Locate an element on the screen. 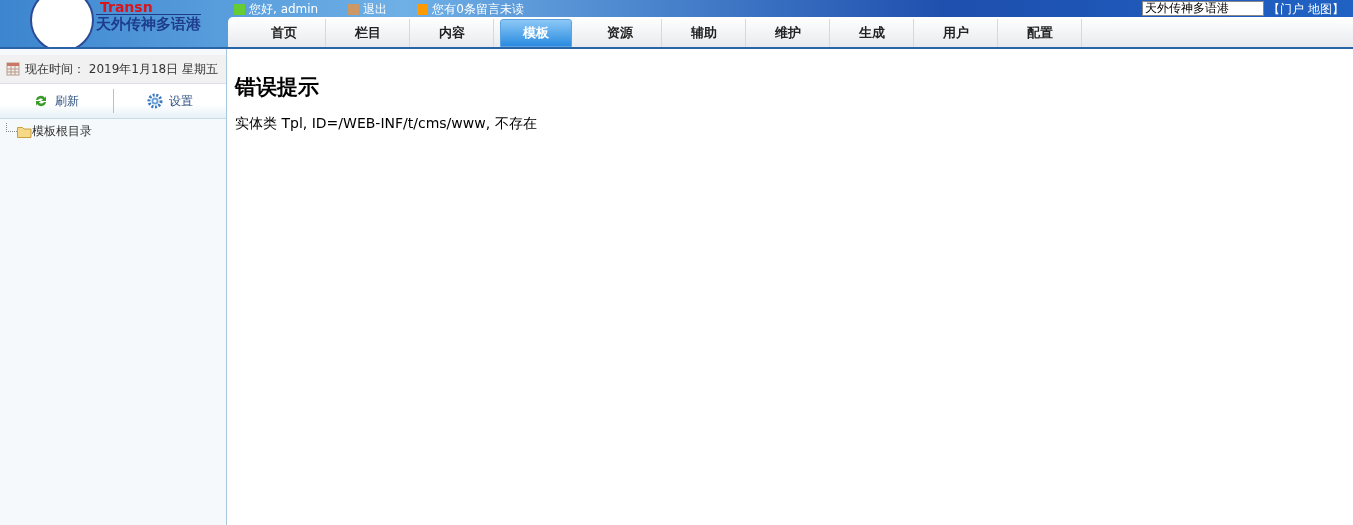  nav-tab: 生成 is located at coordinates (872, 33).